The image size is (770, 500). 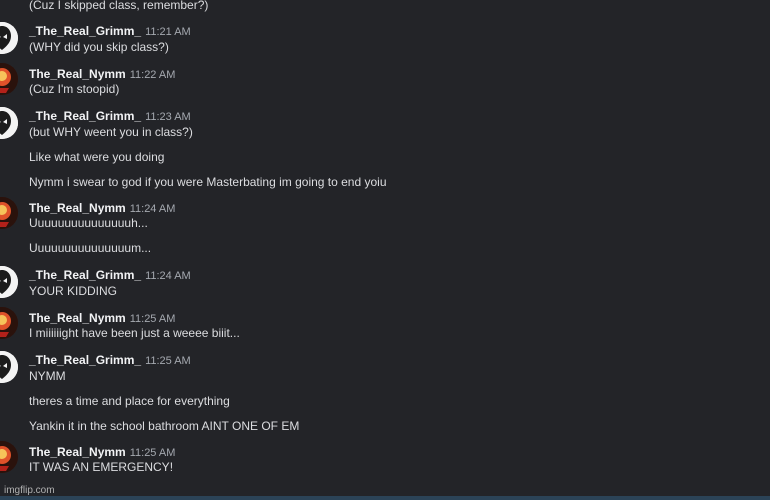 I want to click on message-text: (Cuz I skipped class, remember?), so click(x=119, y=6).